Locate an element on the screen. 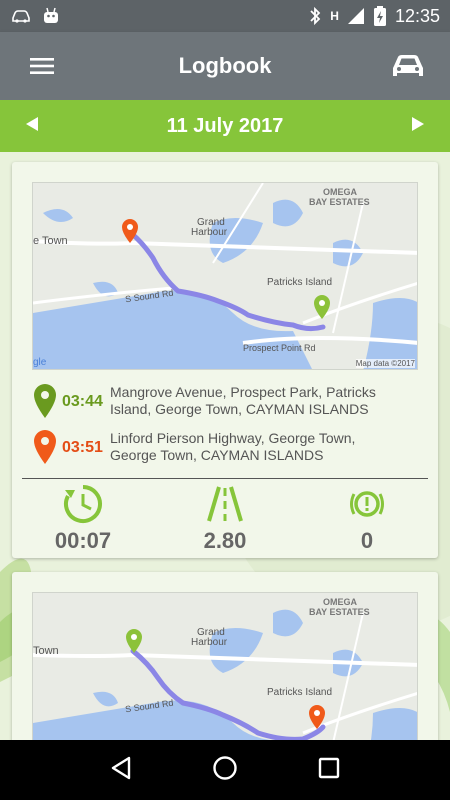 The width and height of the screenshot is (450, 800). battery-charging-icon is located at coordinates (379, 16).